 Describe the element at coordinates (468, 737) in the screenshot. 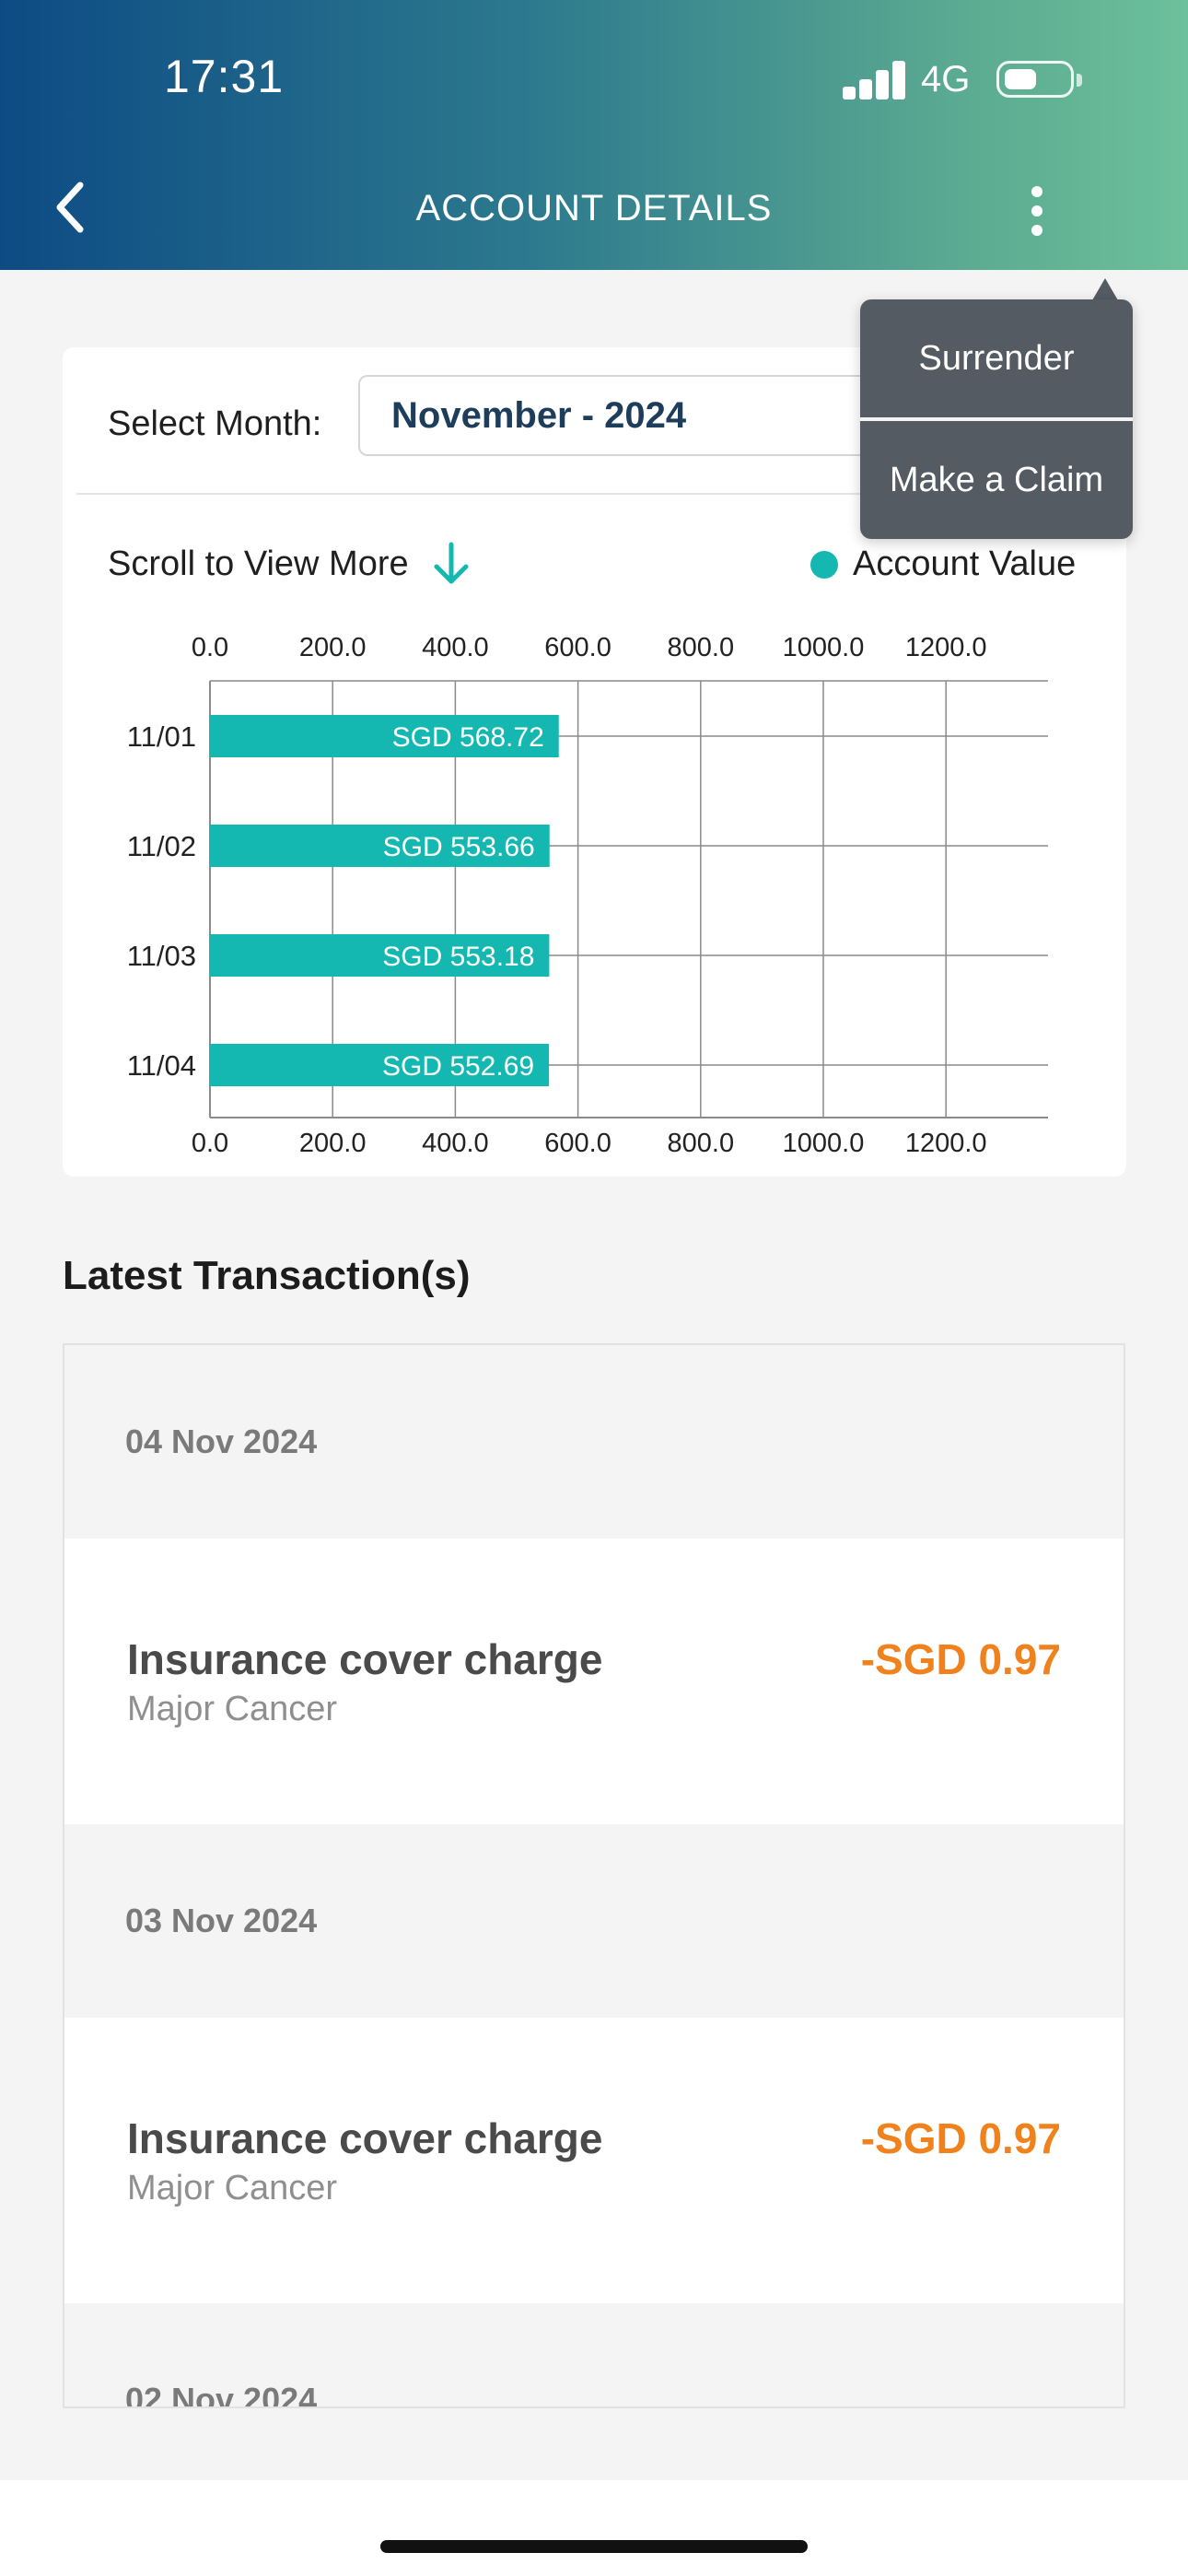

I see `bar-data-label: SGD 568.72` at that location.